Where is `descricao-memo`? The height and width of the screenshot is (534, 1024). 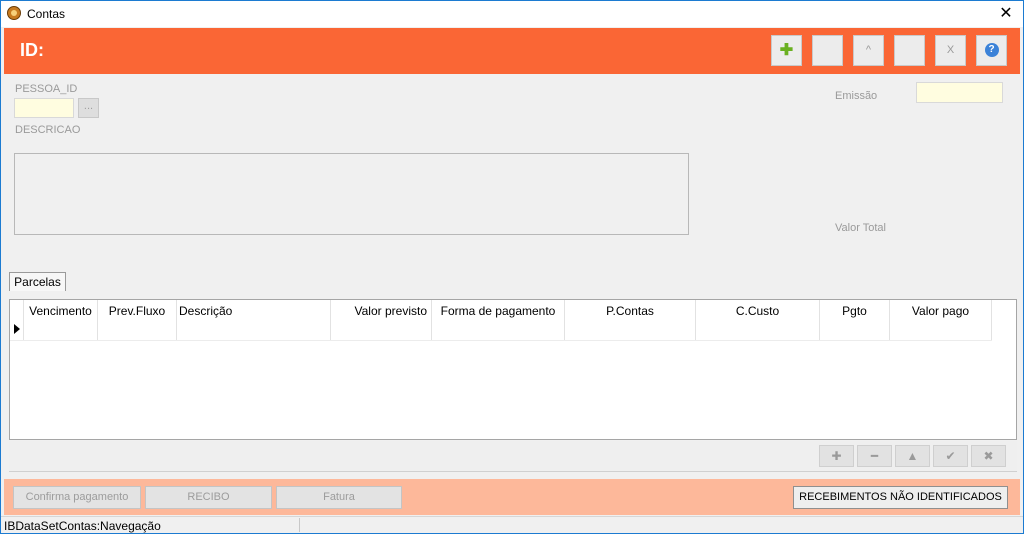
descricao-memo is located at coordinates (351, 194).